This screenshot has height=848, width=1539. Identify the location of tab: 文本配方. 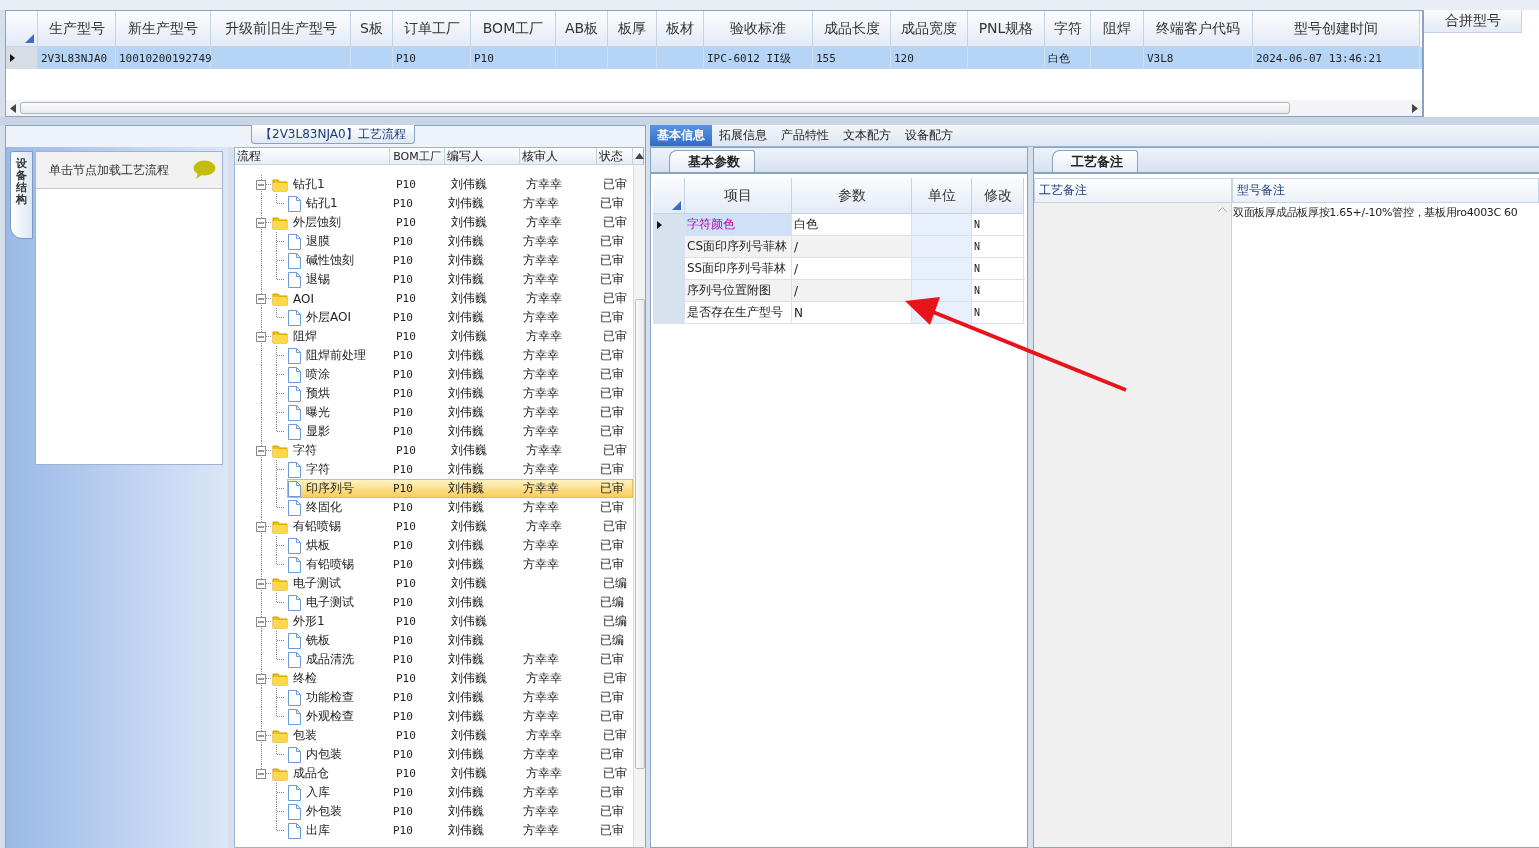
(867, 135).